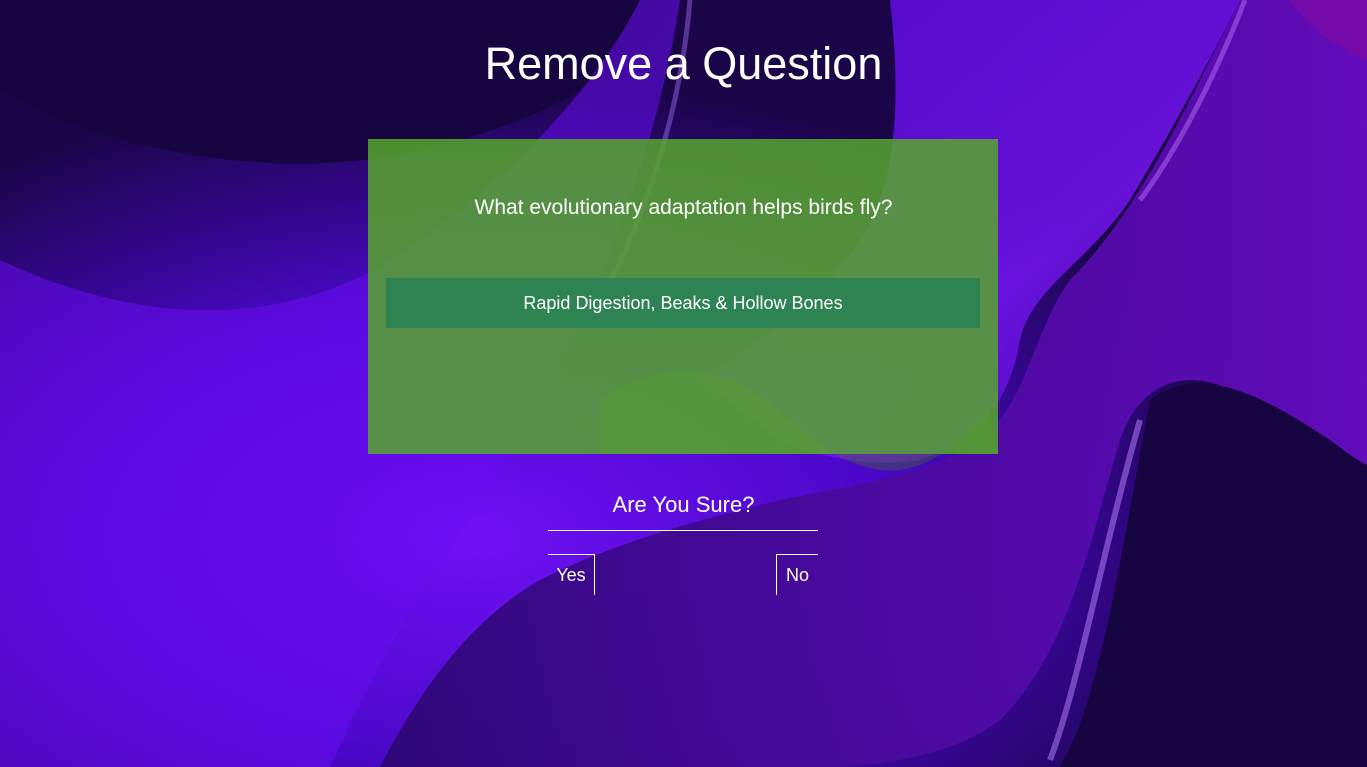 The width and height of the screenshot is (1367, 767). What do you see at coordinates (683, 530) in the screenshot?
I see `divider` at bounding box center [683, 530].